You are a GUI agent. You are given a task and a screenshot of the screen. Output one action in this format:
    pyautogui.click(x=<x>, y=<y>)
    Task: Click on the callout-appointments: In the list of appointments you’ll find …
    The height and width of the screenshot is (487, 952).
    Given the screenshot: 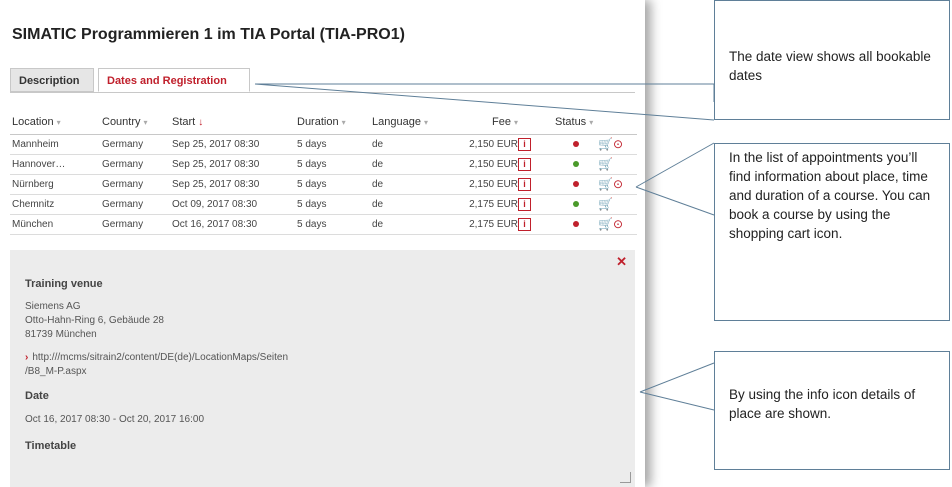 What is the action you would take?
    pyautogui.click(x=832, y=232)
    